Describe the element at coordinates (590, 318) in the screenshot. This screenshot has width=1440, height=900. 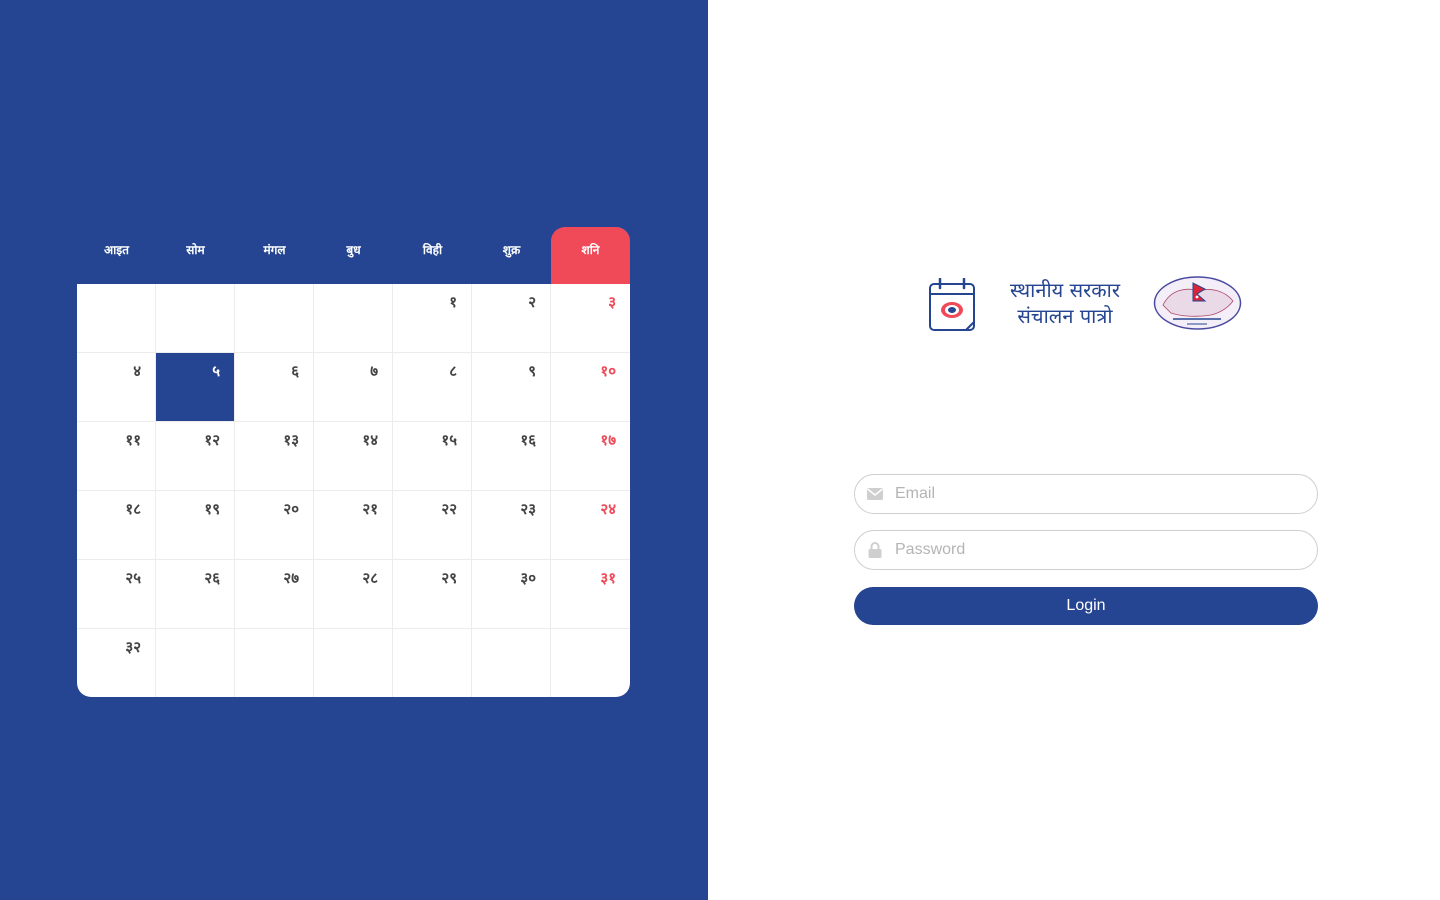
I see `calendar-day-cell: ३` at that location.